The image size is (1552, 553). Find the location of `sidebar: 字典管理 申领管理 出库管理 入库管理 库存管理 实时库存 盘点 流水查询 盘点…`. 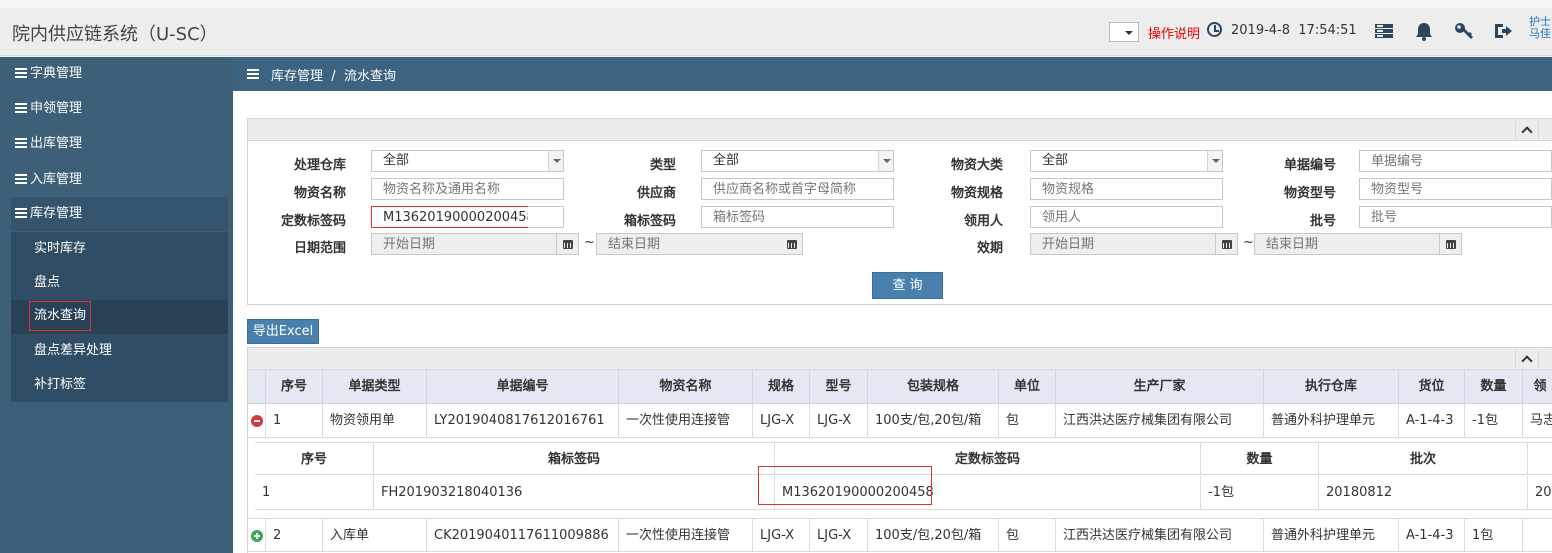

sidebar: 字典管理 申领管理 出库管理 入库管理 库存管理 实时库存 盘点 流水查询 盘点… is located at coordinates (116, 305).